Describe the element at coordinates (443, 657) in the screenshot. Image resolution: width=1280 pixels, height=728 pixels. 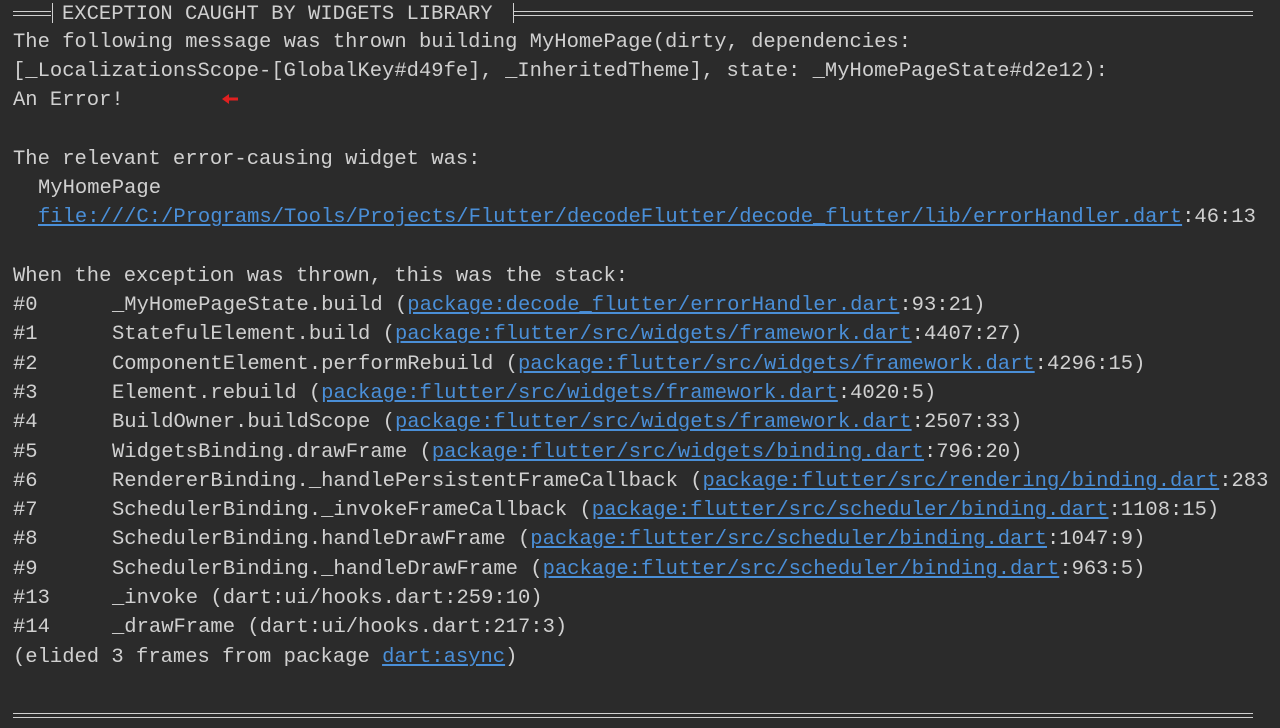
I see `elided-package-link: dart:async` at that location.